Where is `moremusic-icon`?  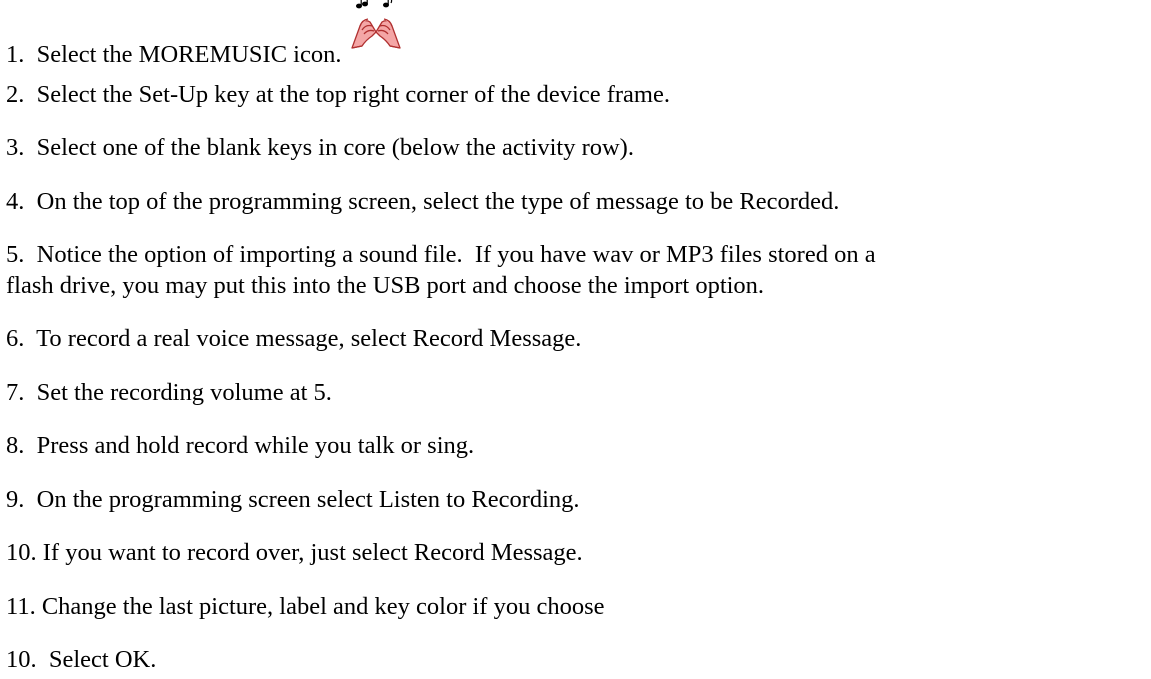
moremusic-icon is located at coordinates (374, 35).